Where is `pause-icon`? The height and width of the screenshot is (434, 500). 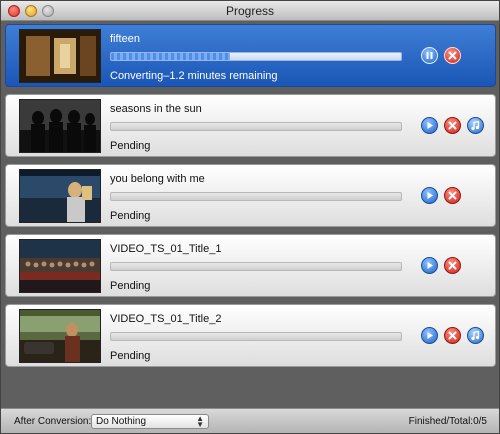 pause-icon is located at coordinates (429, 55).